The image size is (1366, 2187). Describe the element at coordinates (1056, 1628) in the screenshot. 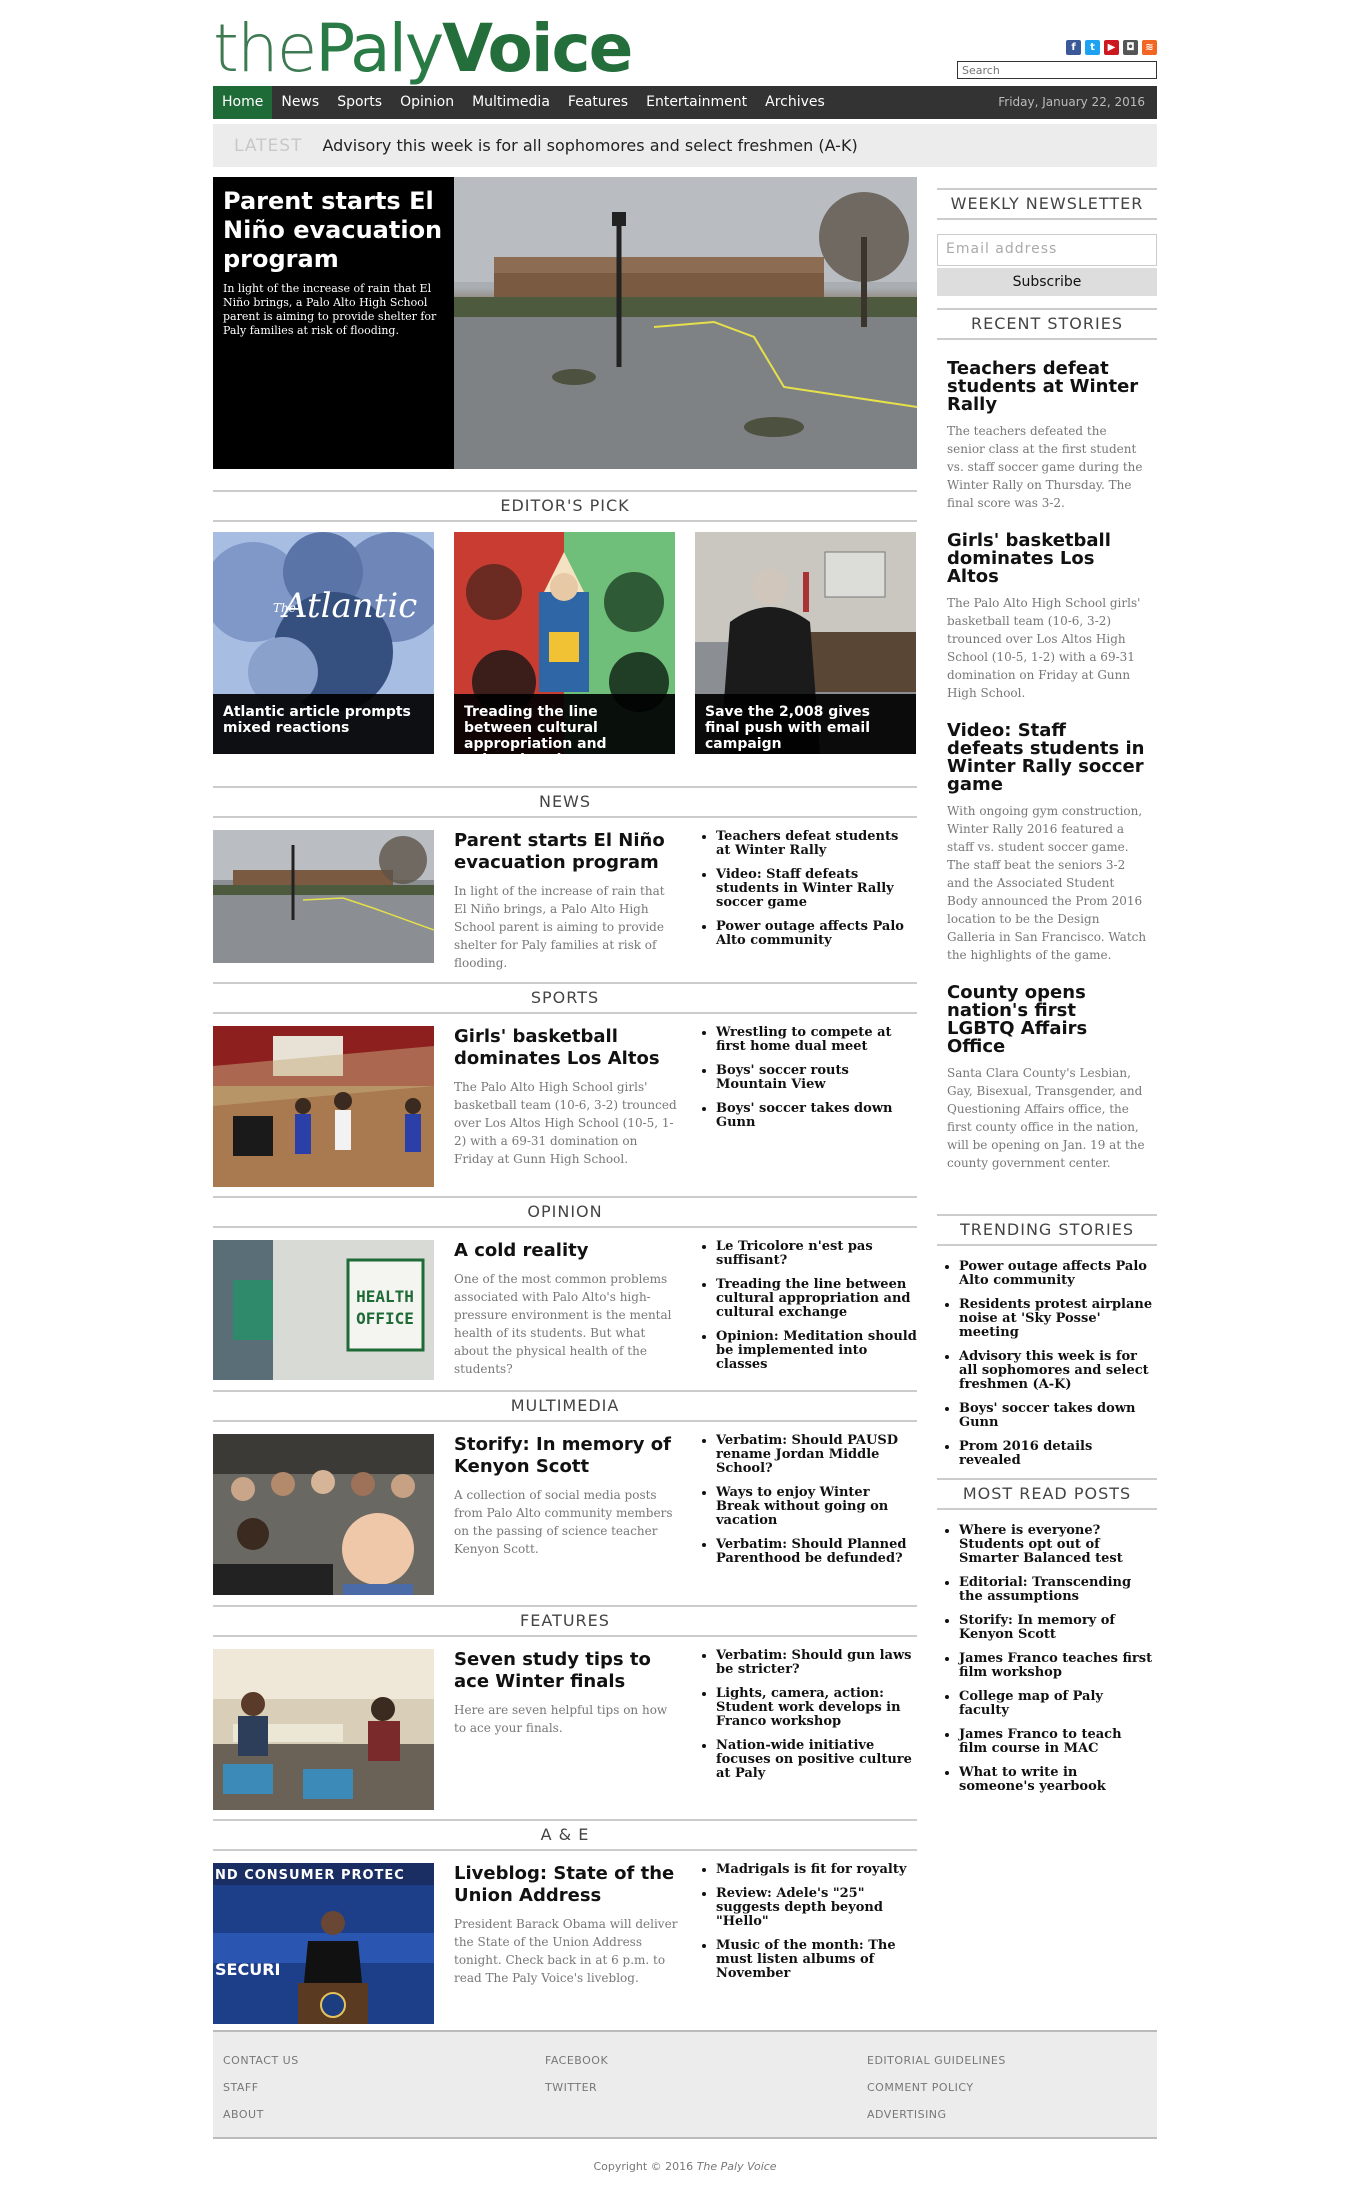

I see `list-item: Storify: In memory of Kenyon Scott` at that location.